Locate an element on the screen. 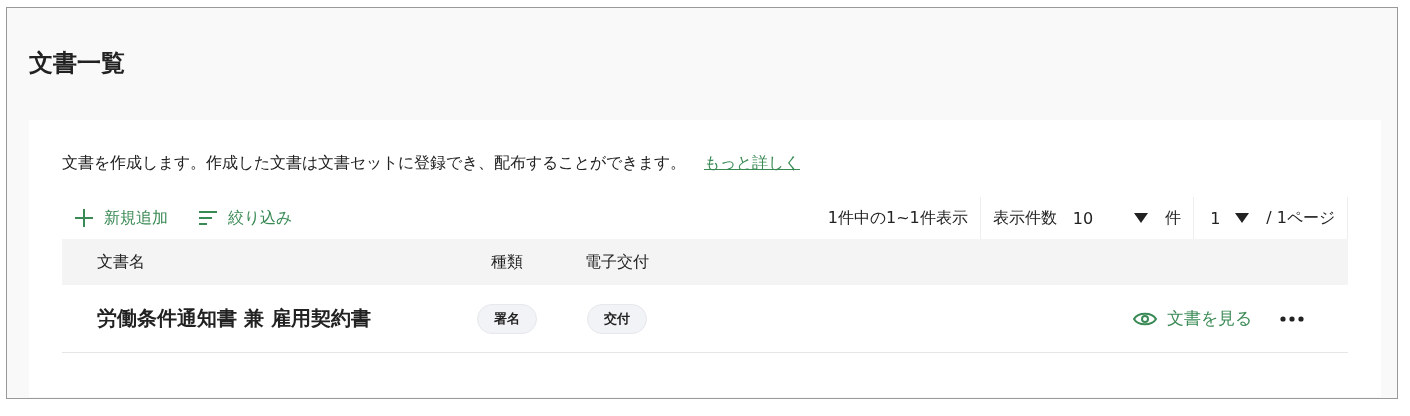 This screenshot has height=416, width=1410. eye-icon is located at coordinates (1145, 318).